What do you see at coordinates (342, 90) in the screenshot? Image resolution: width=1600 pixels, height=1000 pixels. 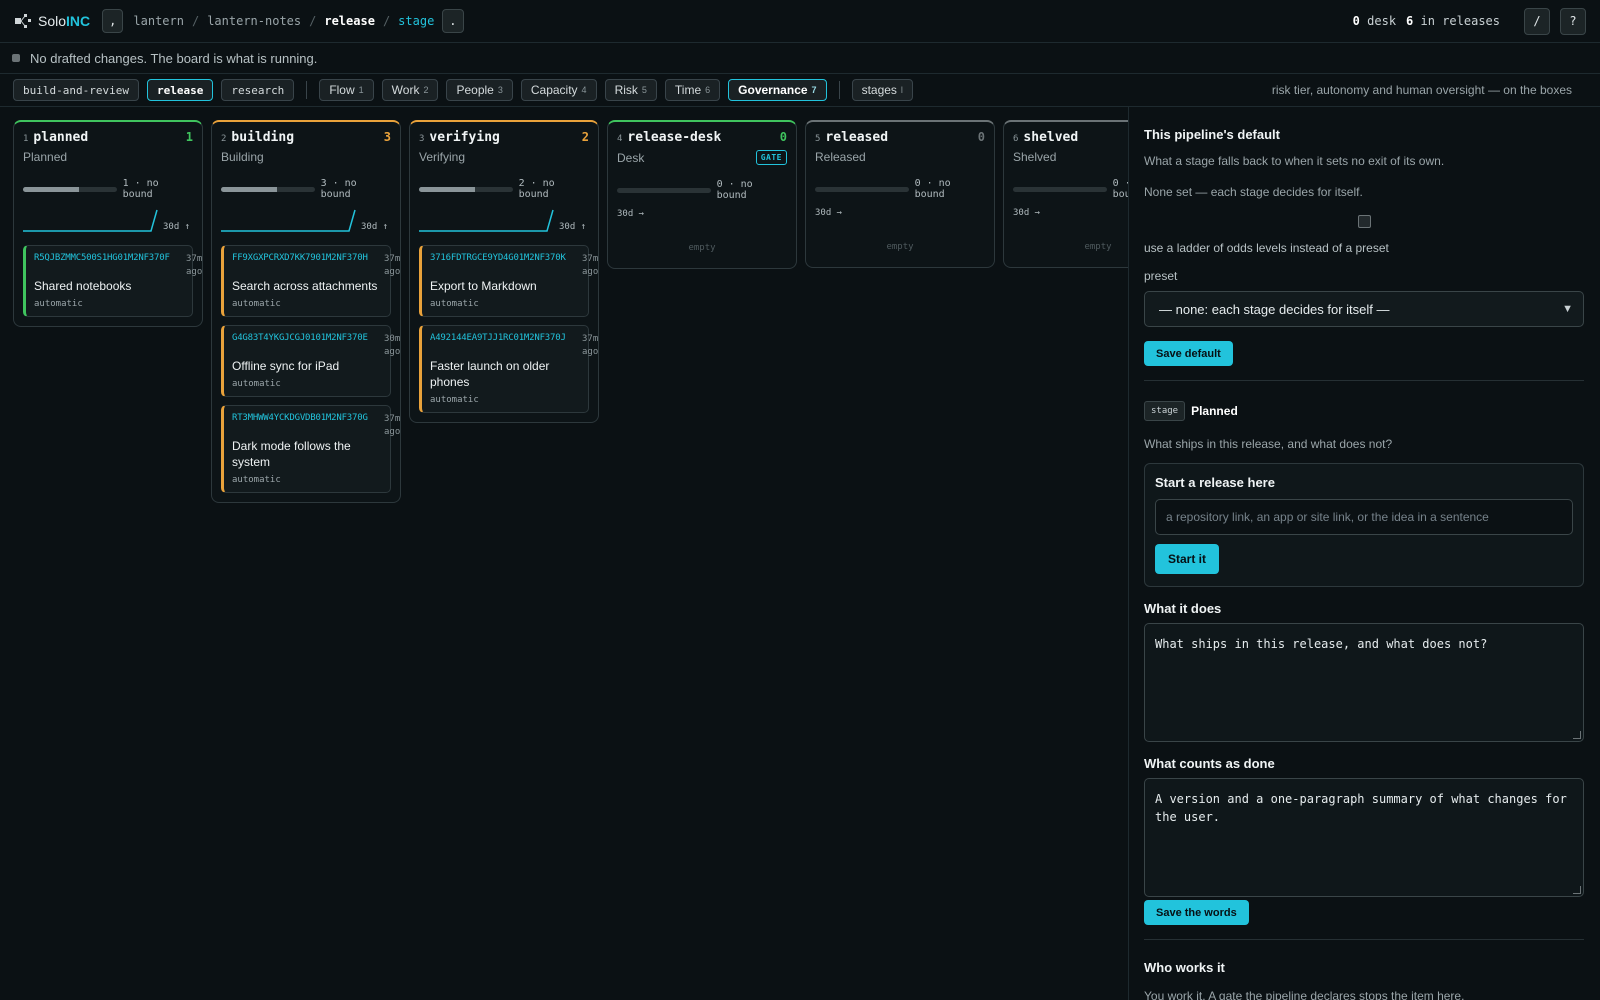 I see `lens-label: Flow` at bounding box center [342, 90].